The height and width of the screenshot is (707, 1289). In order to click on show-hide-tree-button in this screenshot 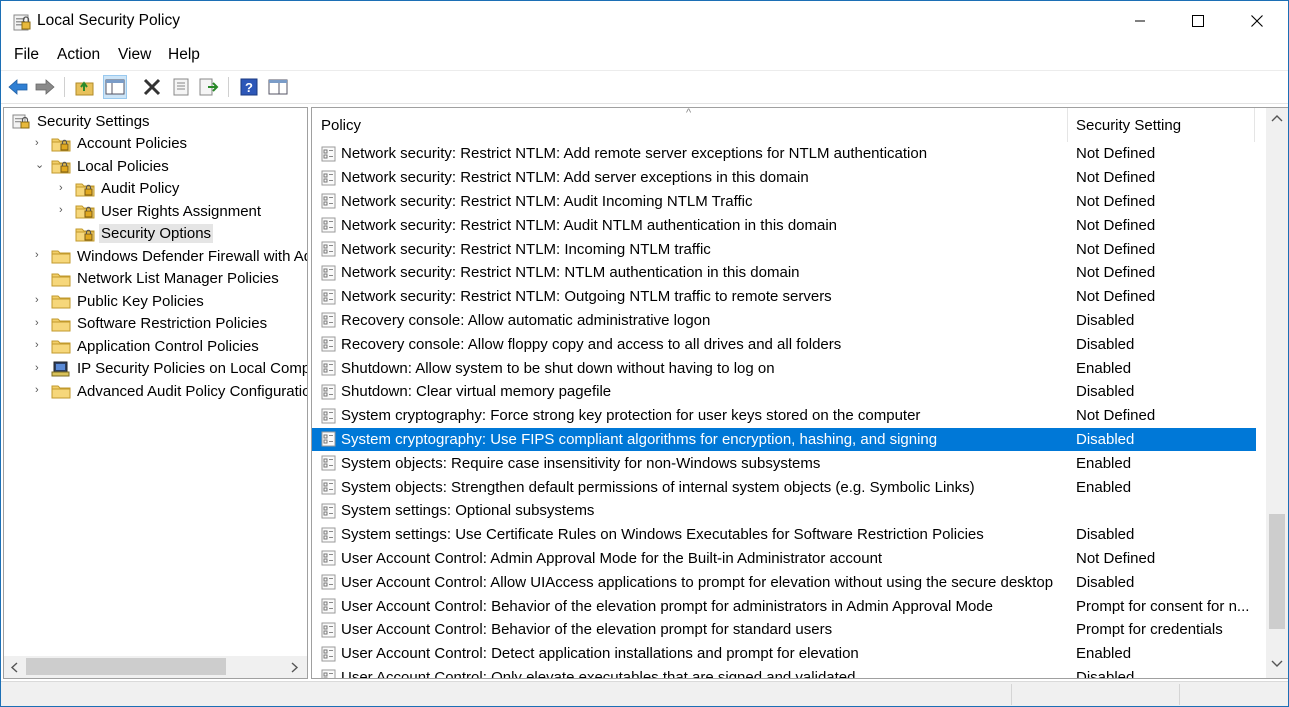, I will do `click(115, 87)`.